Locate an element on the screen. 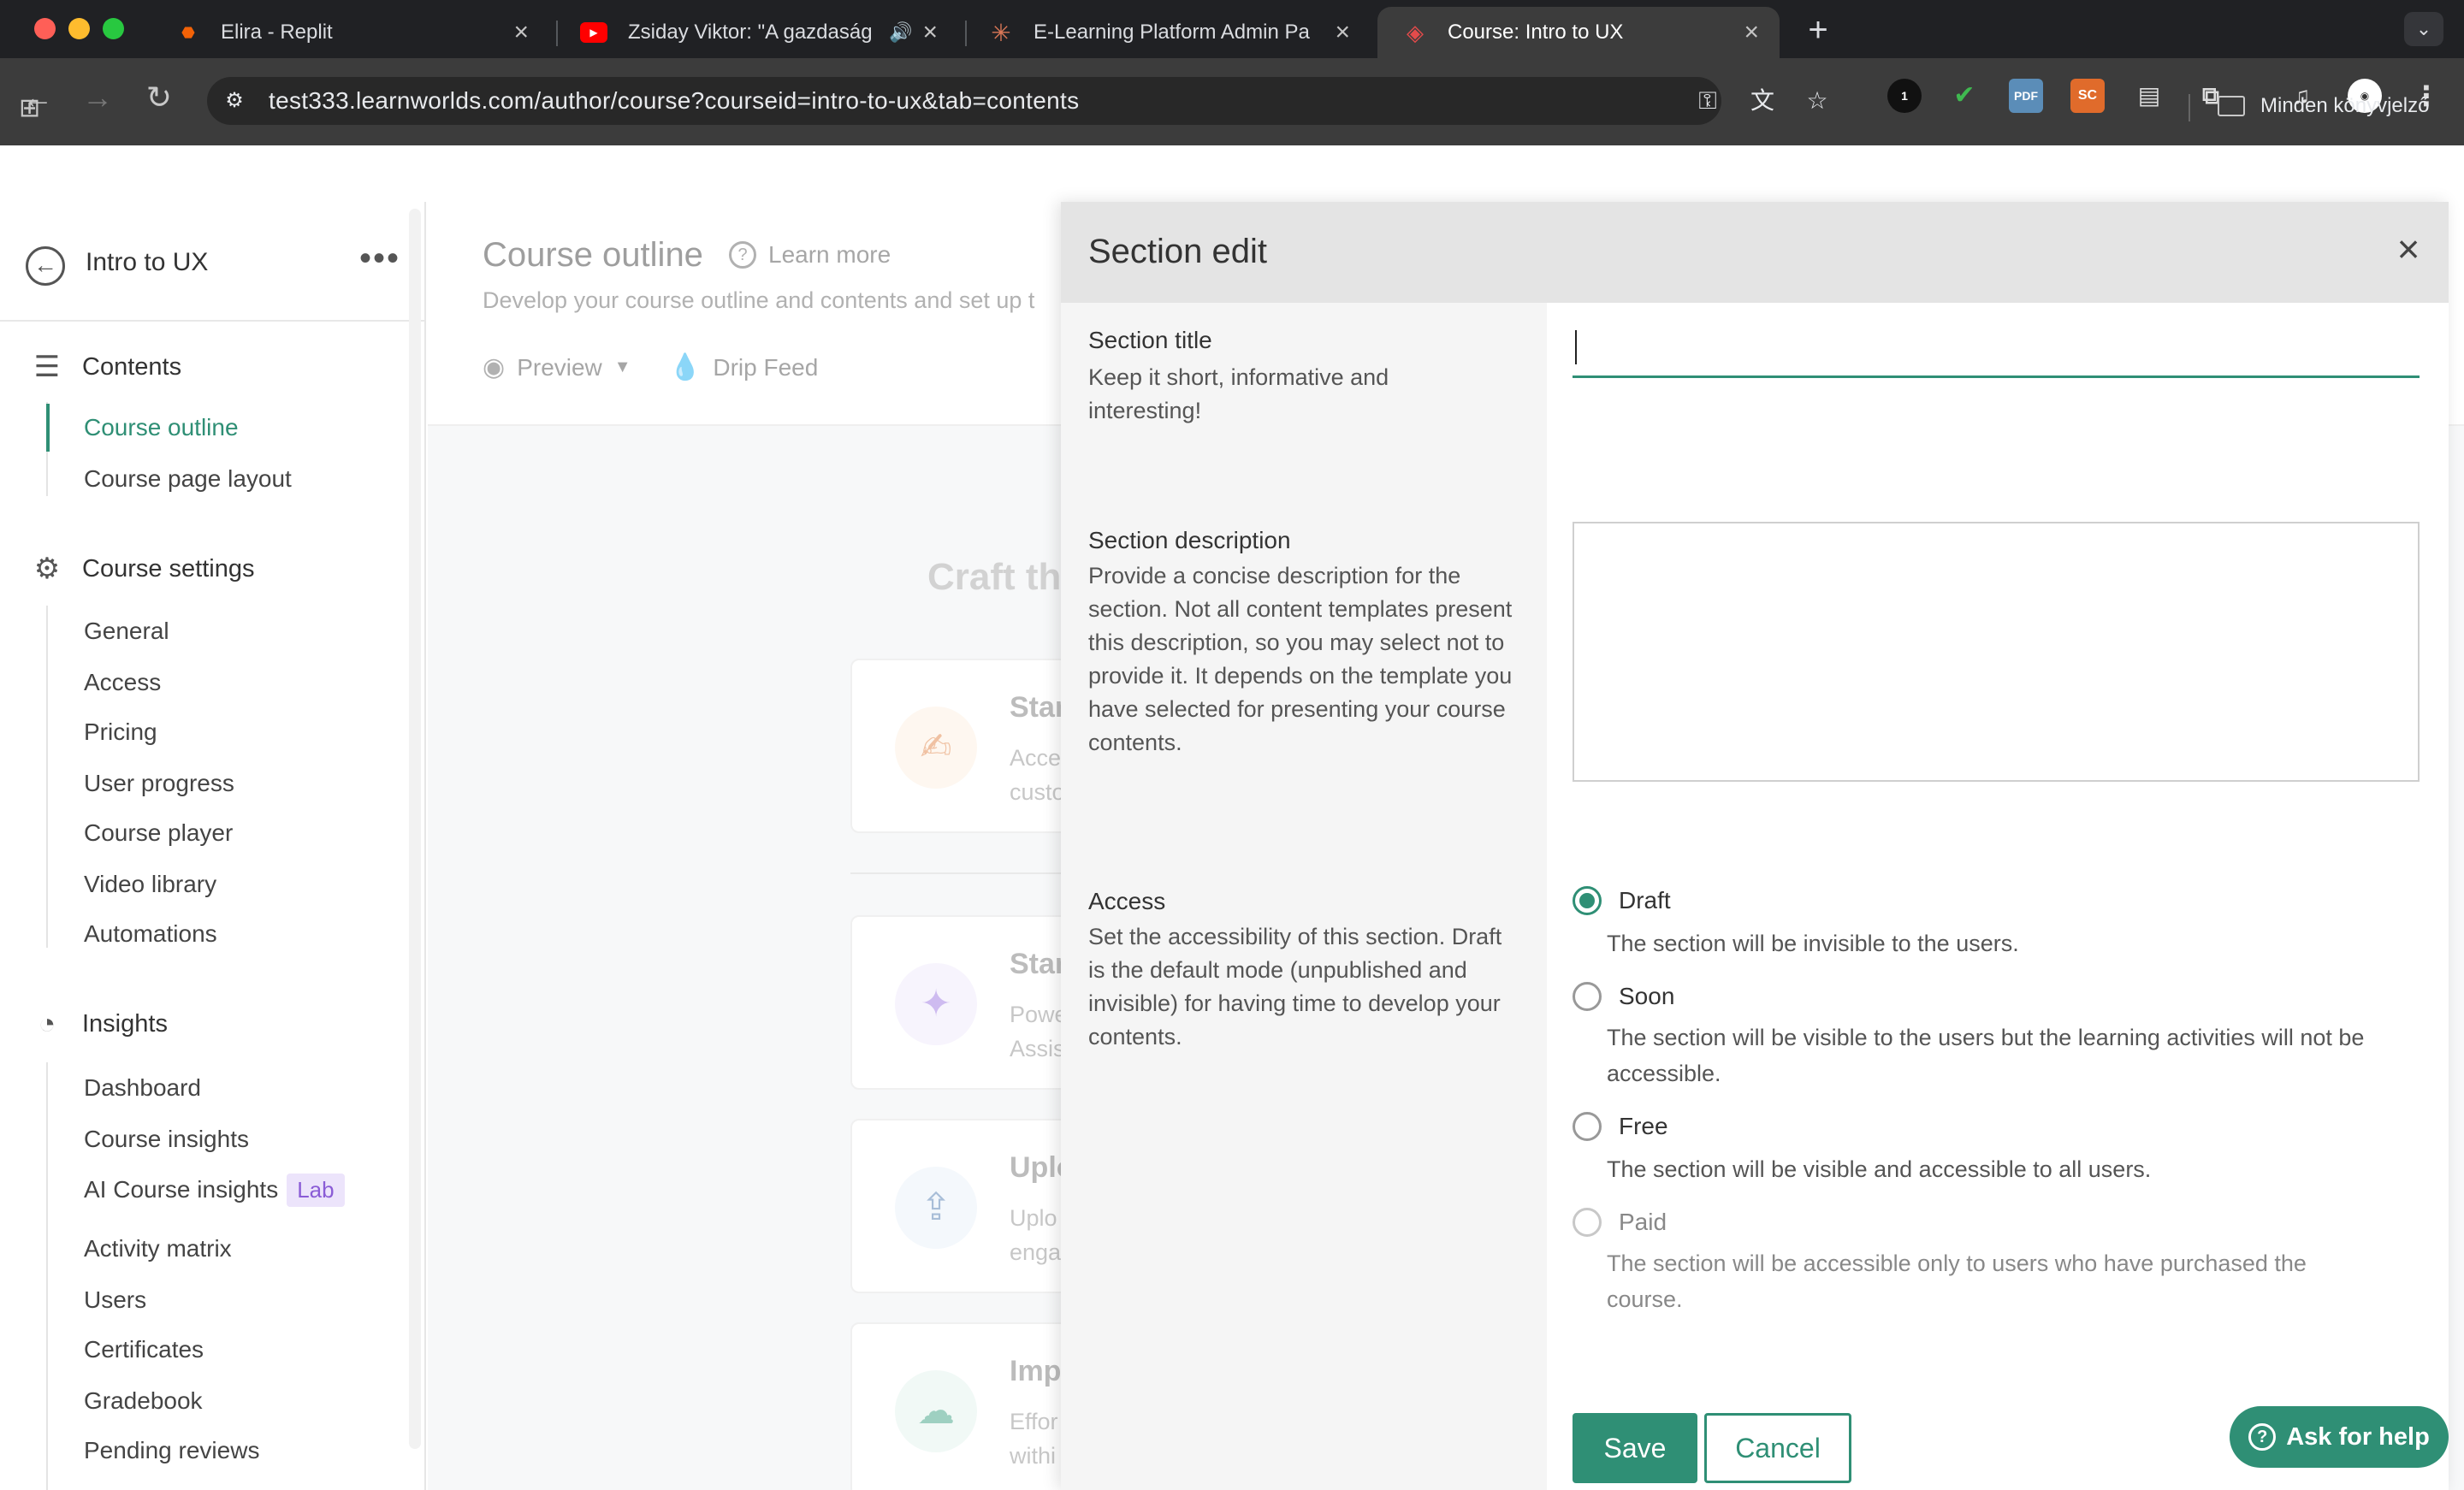 Image resolution: width=2464 pixels, height=1490 pixels. all-bookmarks-label: Minden könyvjelző is located at coordinates (2345, 106).